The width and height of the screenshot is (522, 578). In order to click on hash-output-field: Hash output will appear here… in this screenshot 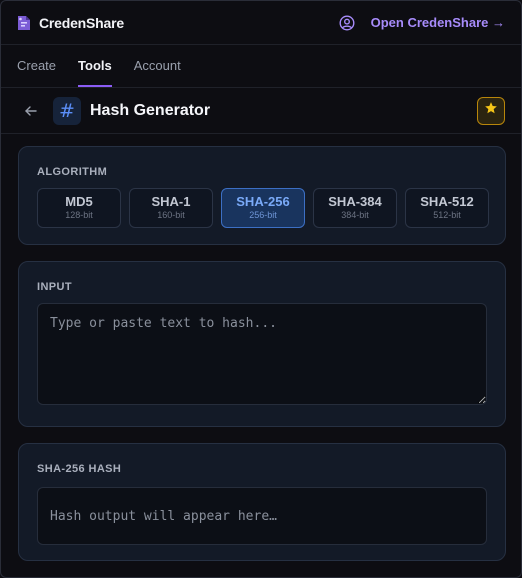, I will do `click(262, 516)`.